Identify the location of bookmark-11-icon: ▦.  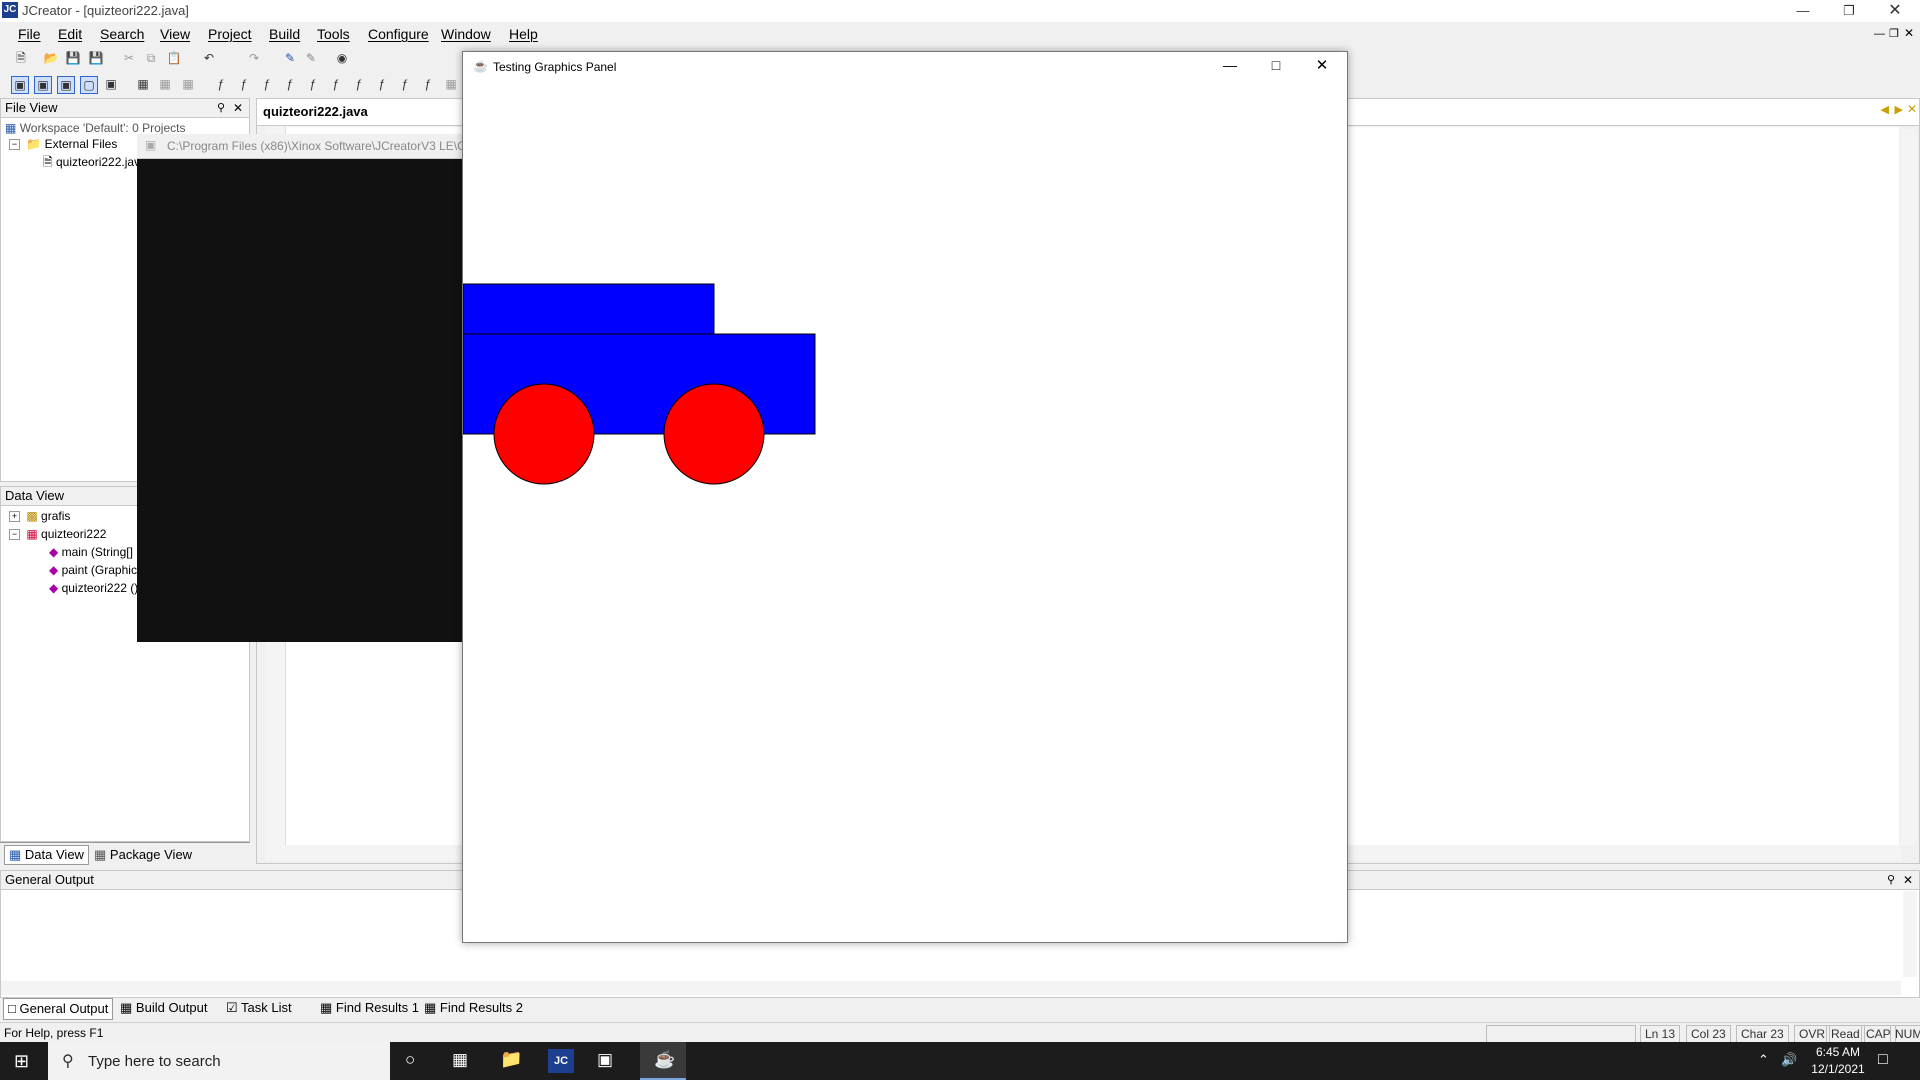
(451, 84).